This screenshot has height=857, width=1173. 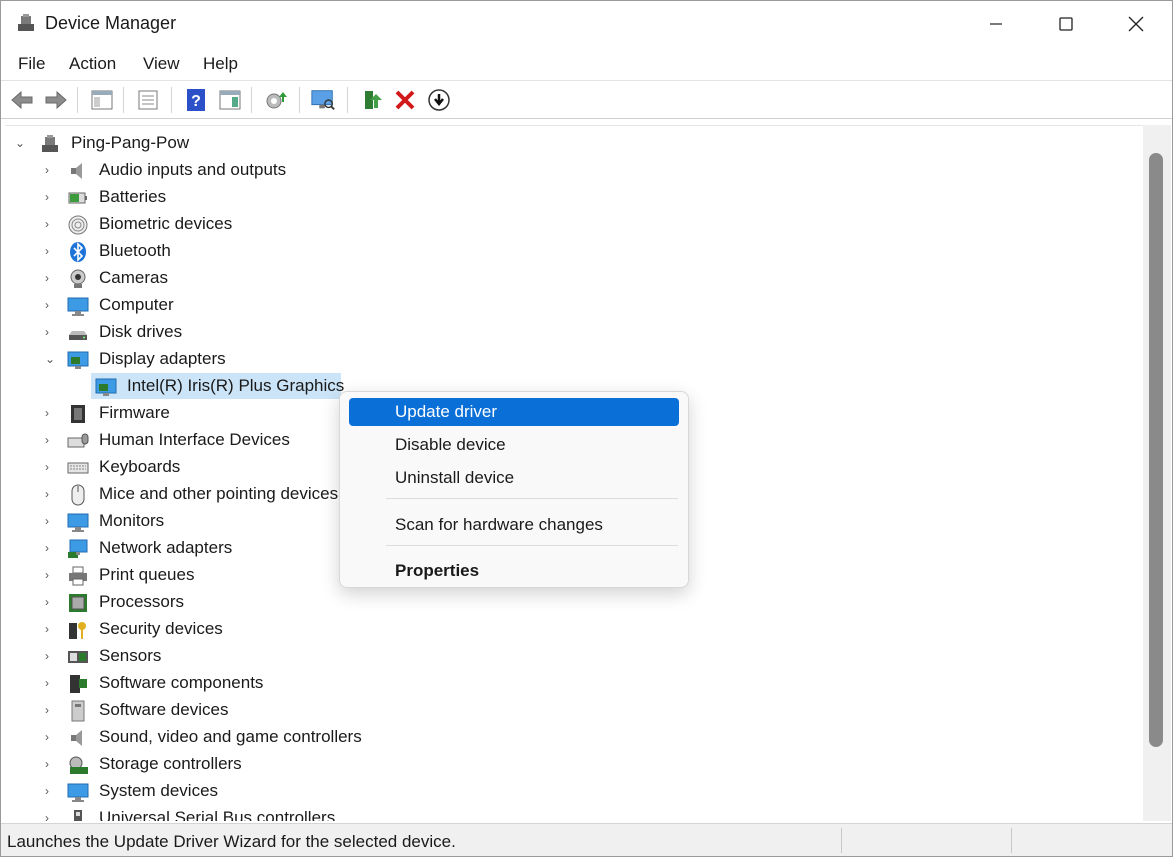 What do you see at coordinates (574, 737) in the screenshot?
I see `tree-category-sound-video-game: › Sound, video and game controllers` at bounding box center [574, 737].